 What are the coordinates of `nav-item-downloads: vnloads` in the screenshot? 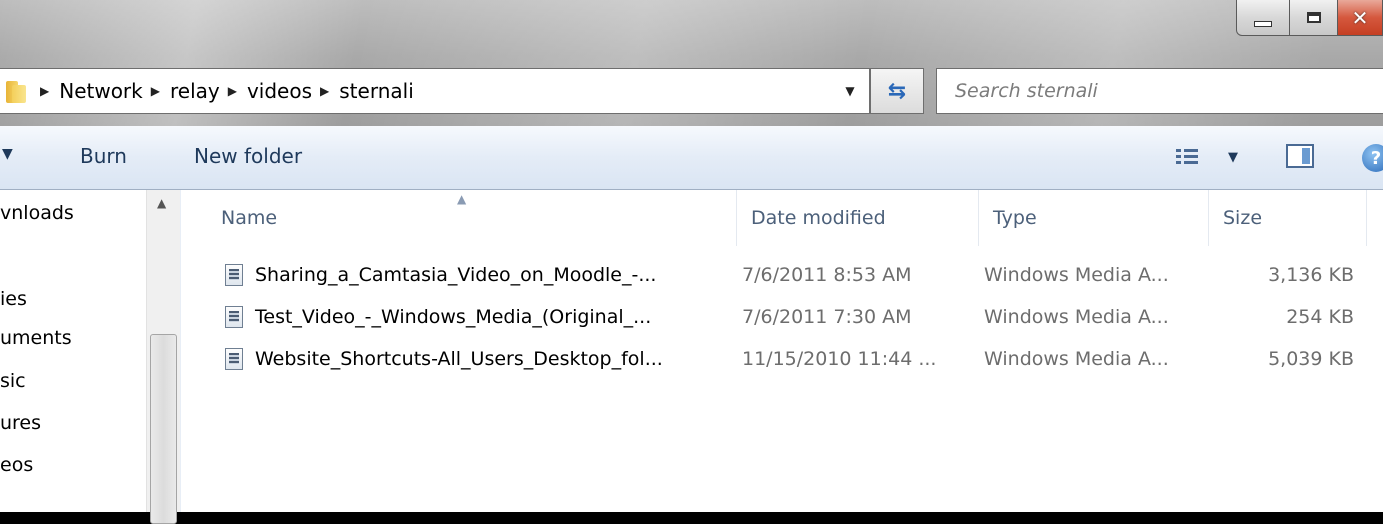 It's located at (37, 213).